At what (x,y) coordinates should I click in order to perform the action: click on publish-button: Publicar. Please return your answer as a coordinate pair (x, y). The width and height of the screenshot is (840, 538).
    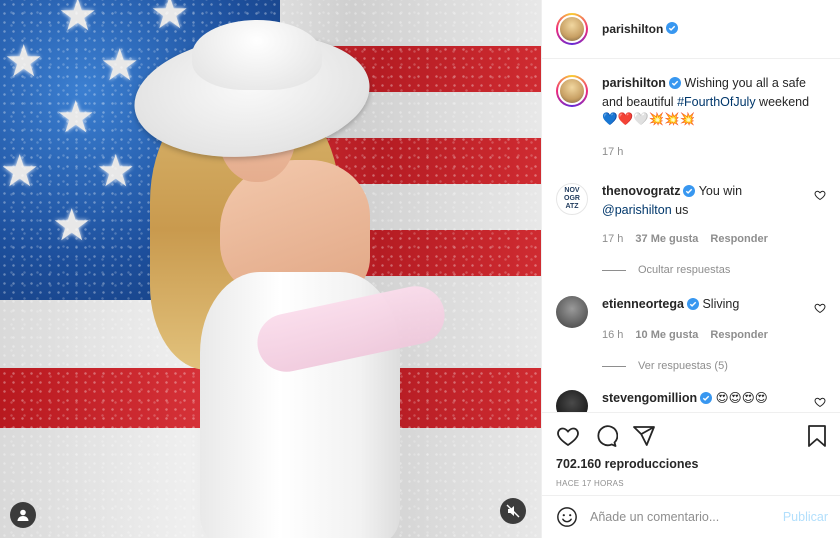
    Looking at the image, I should click on (805, 517).